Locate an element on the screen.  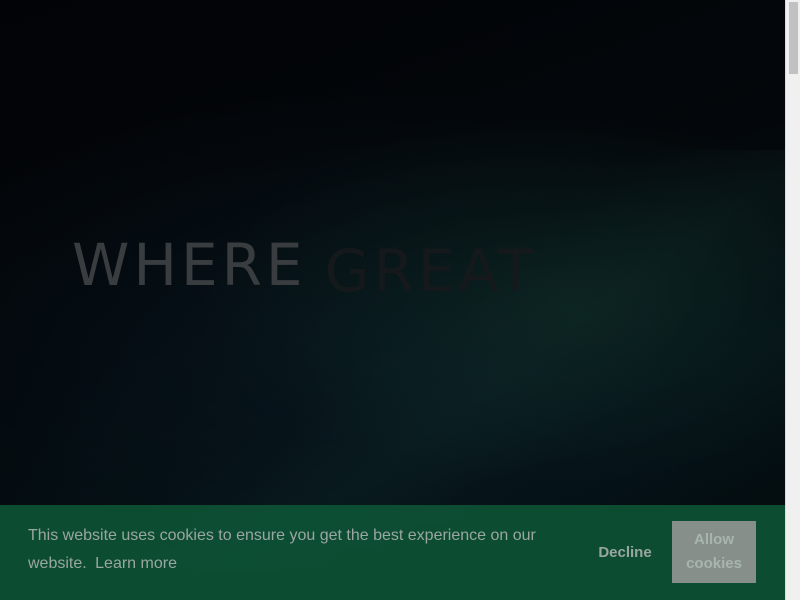
hero-heading-word-1: WHERE is located at coordinates (189, 265).